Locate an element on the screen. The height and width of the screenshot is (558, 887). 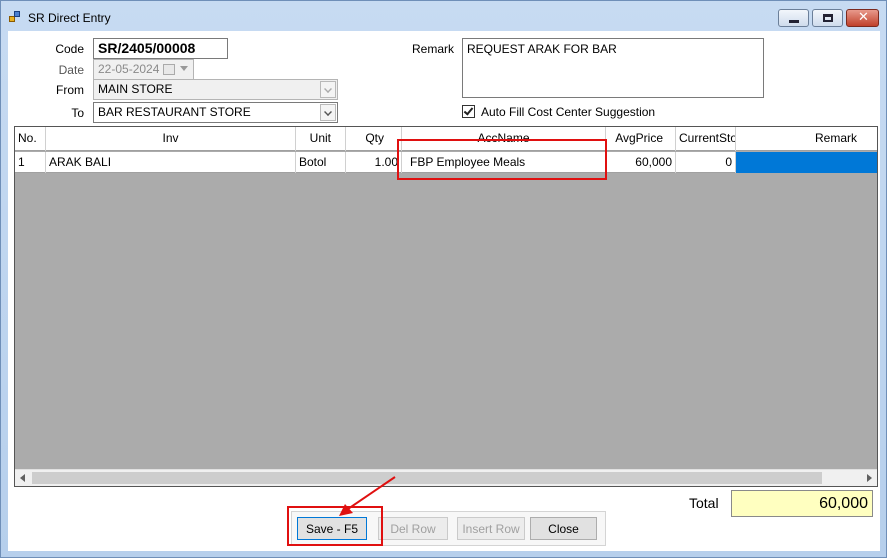
col-header-avgprice: AvgPrice is located at coordinates (641, 139).